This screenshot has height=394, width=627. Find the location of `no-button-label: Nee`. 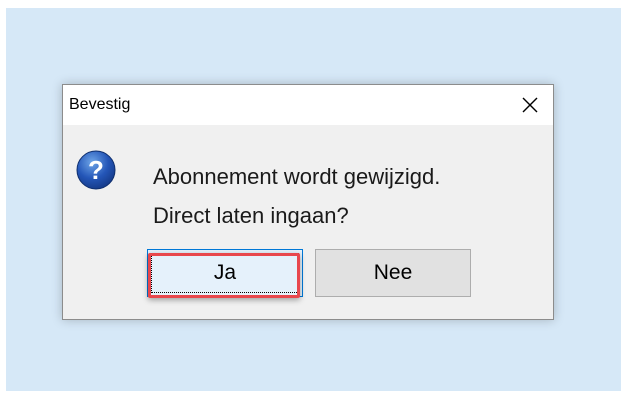

no-button-label: Nee is located at coordinates (393, 272).